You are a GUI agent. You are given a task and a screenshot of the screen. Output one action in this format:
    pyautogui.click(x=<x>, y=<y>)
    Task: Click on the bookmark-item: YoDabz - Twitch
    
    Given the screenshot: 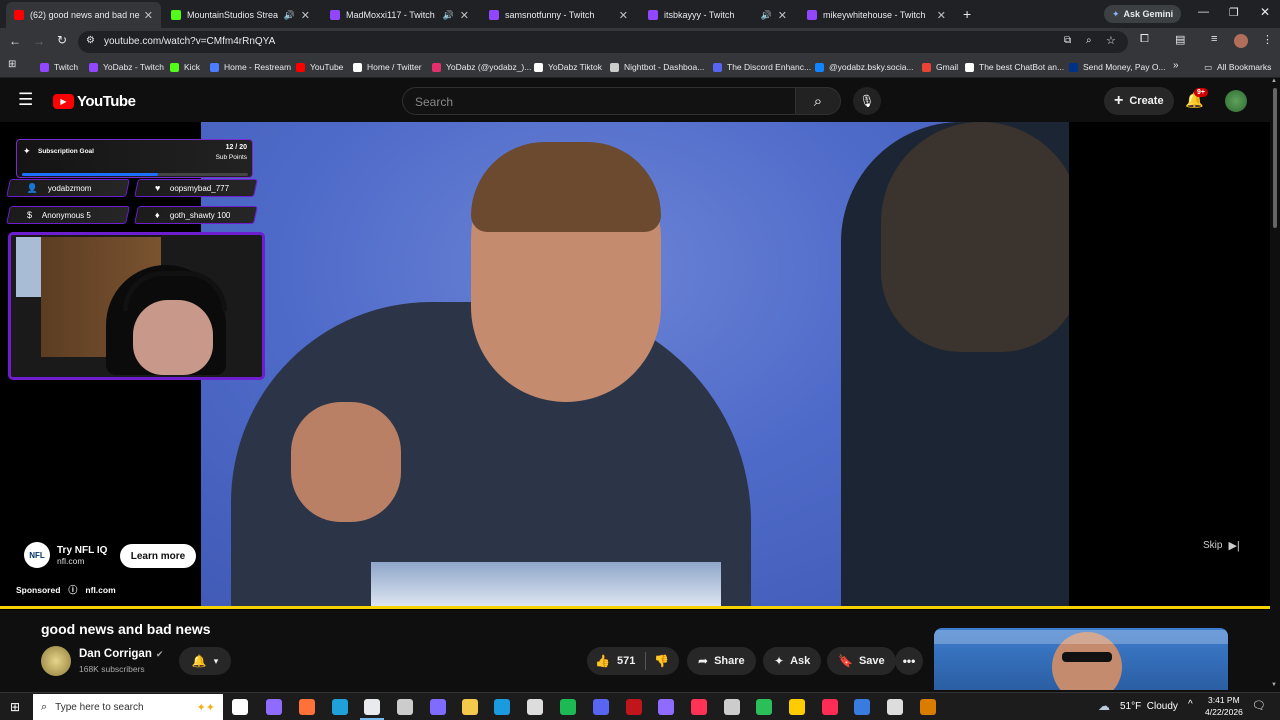 What is the action you would take?
    pyautogui.click(x=126, y=67)
    